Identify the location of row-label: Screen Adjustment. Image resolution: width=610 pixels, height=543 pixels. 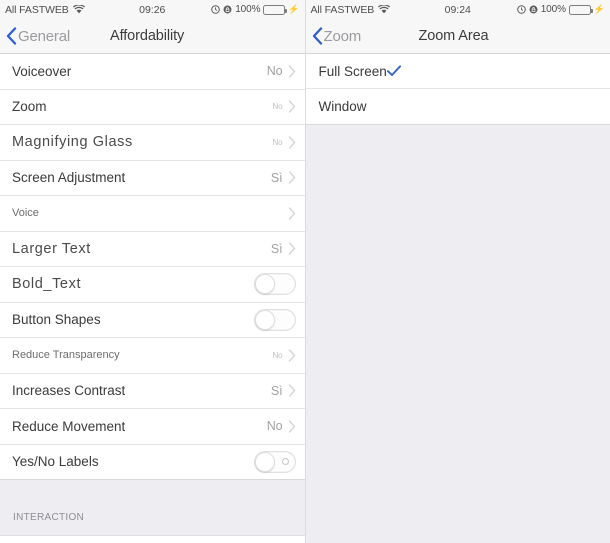
(69, 178).